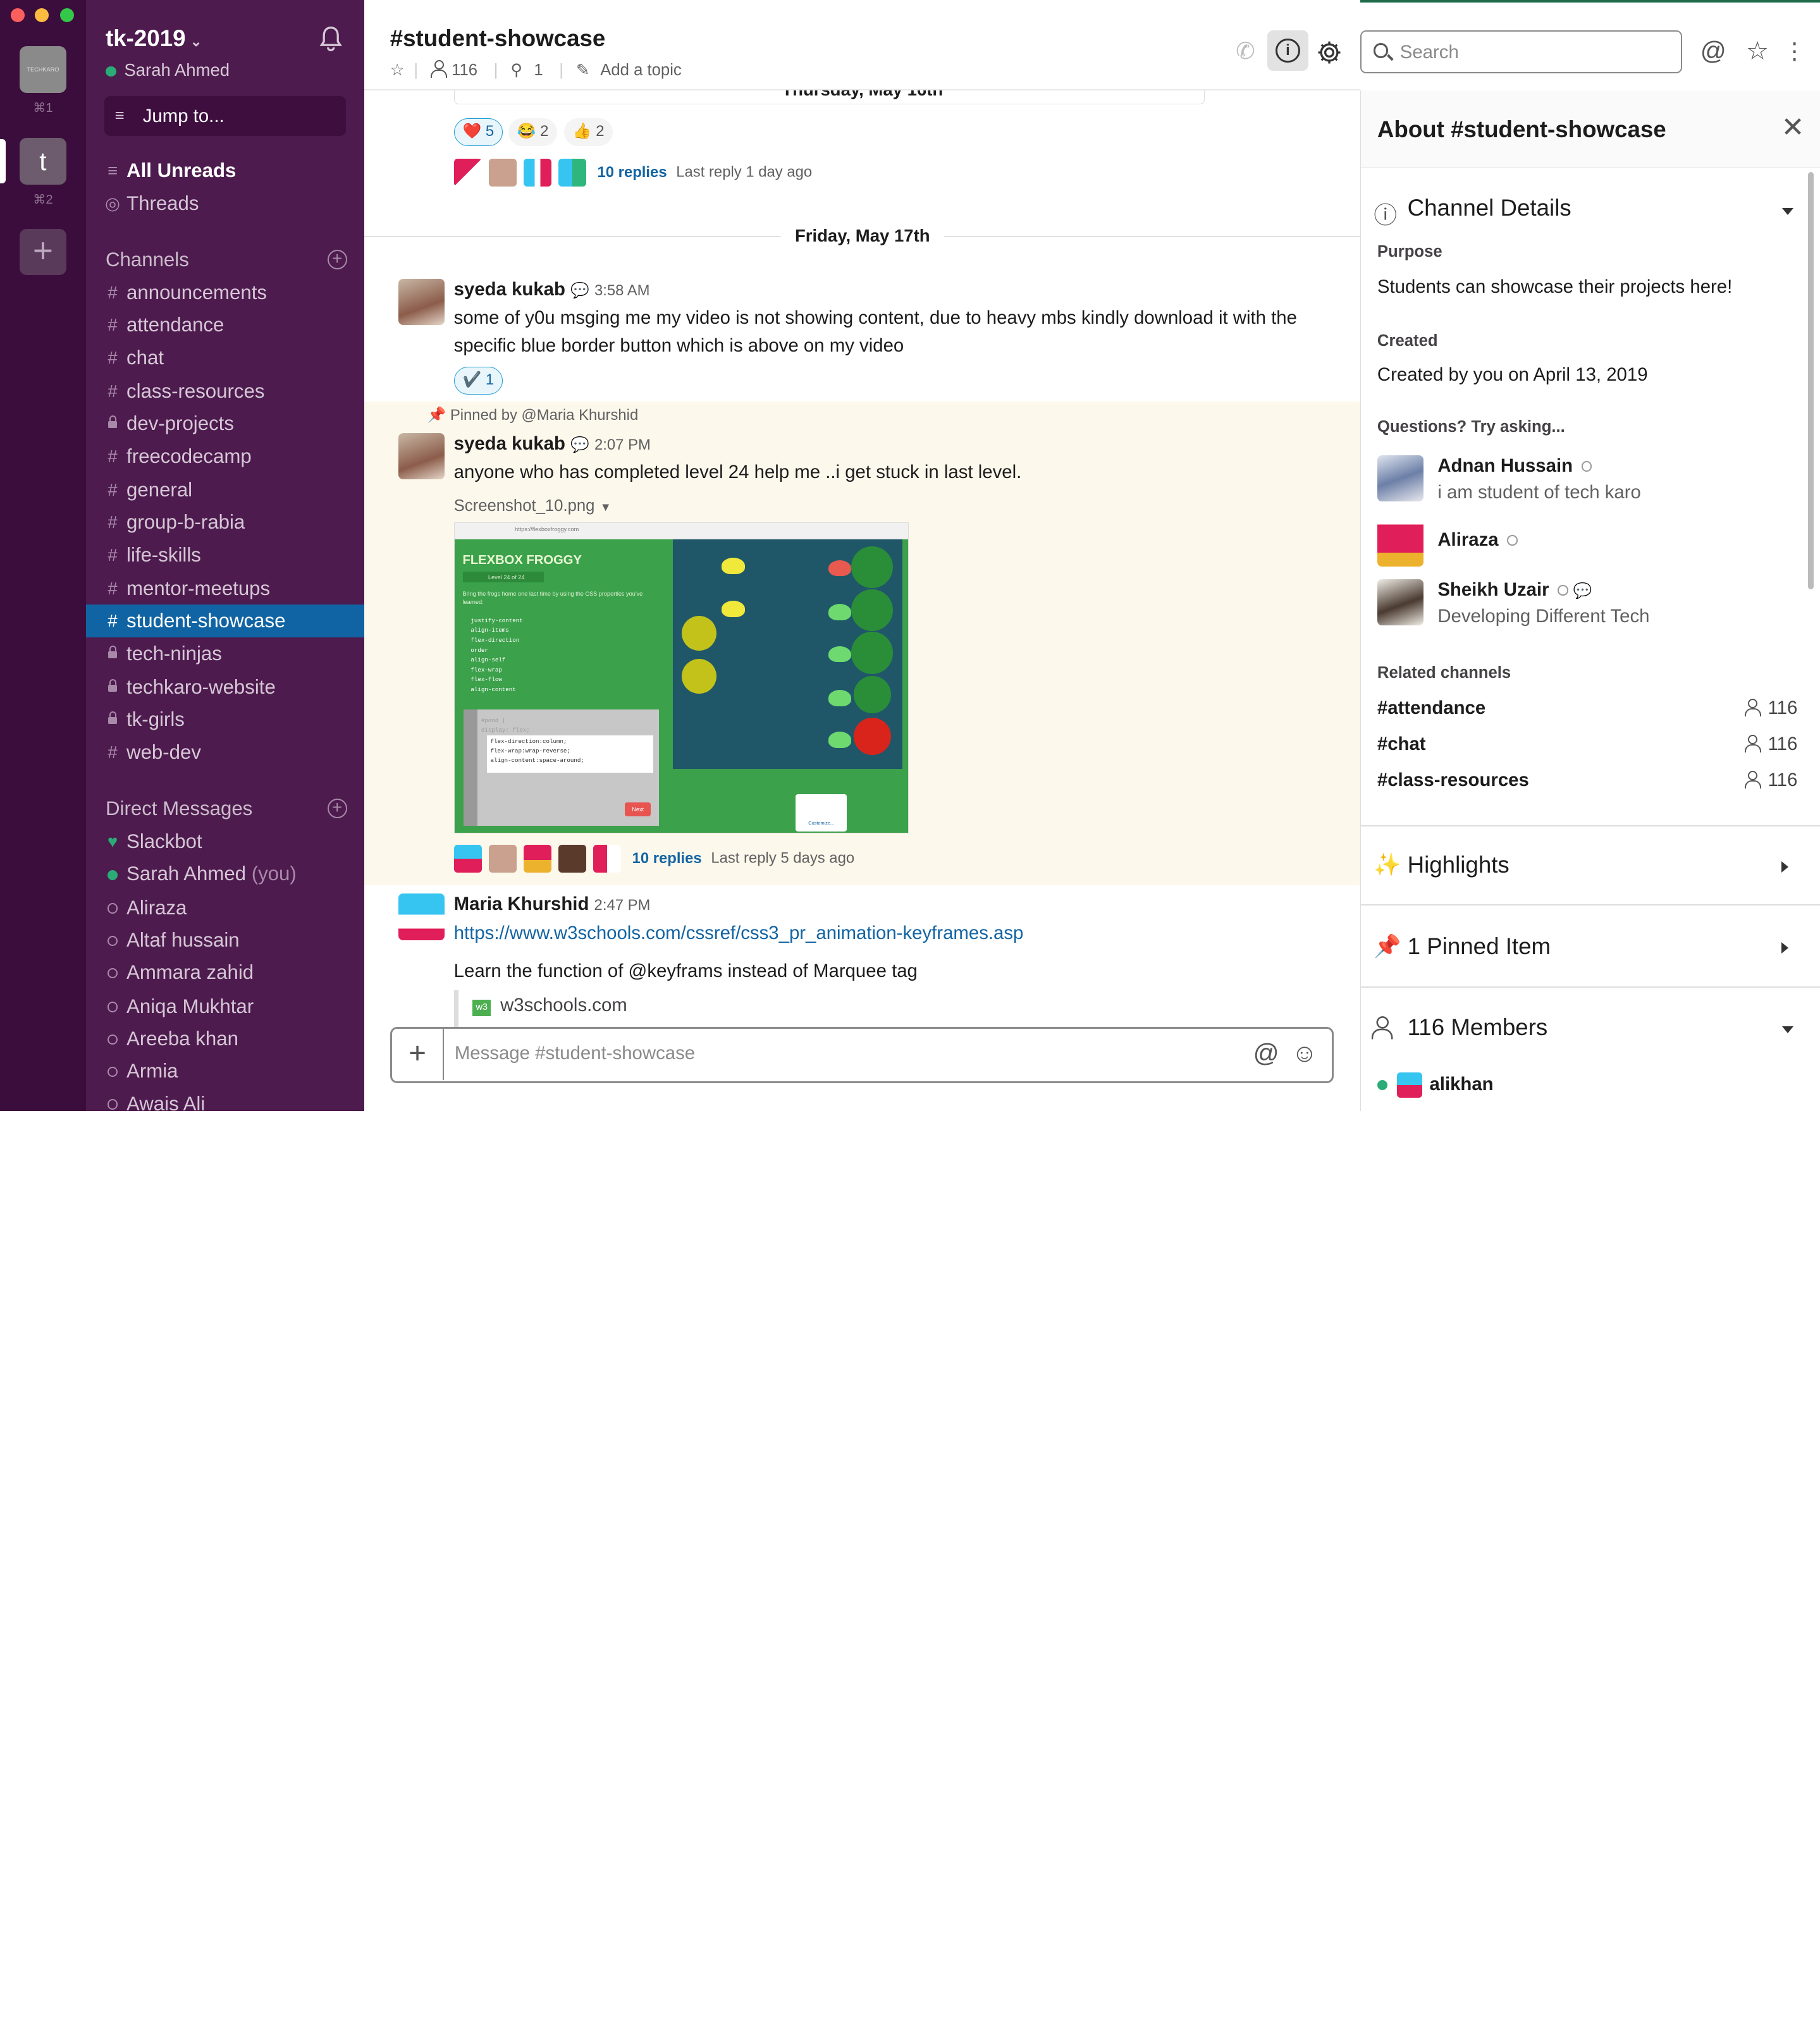  What do you see at coordinates (1586, 545) in the screenshot?
I see `suggested-person: Aliraza` at bounding box center [1586, 545].